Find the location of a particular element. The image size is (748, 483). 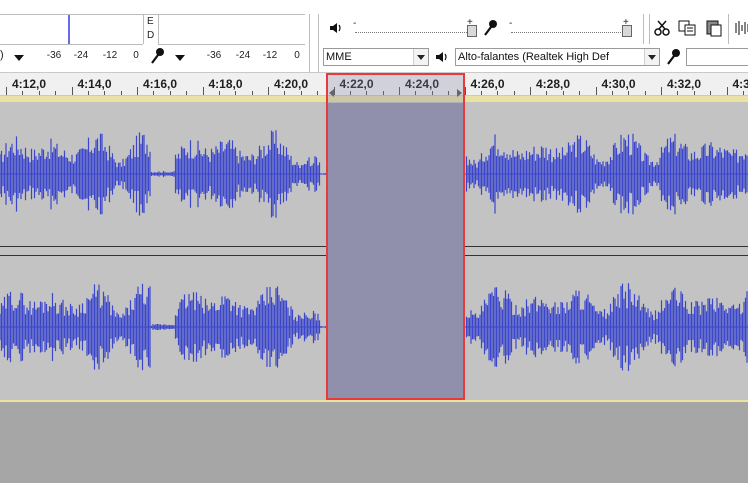

selected-region is located at coordinates (395, 236).